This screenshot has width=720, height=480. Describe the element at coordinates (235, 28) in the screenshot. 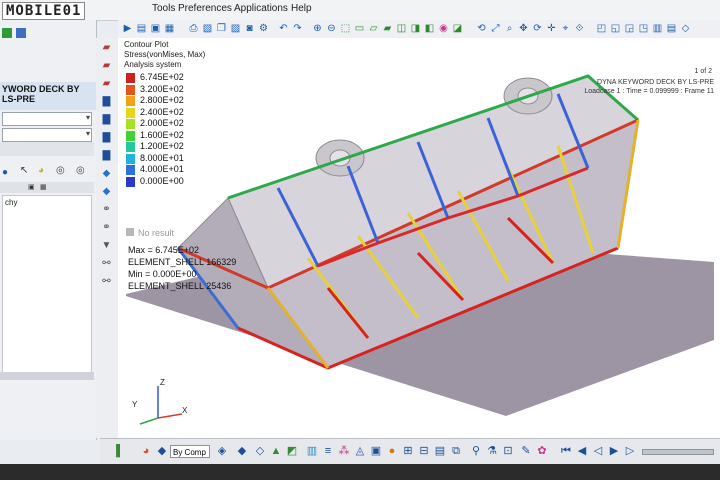

I see `paste-icon: ▨` at that location.